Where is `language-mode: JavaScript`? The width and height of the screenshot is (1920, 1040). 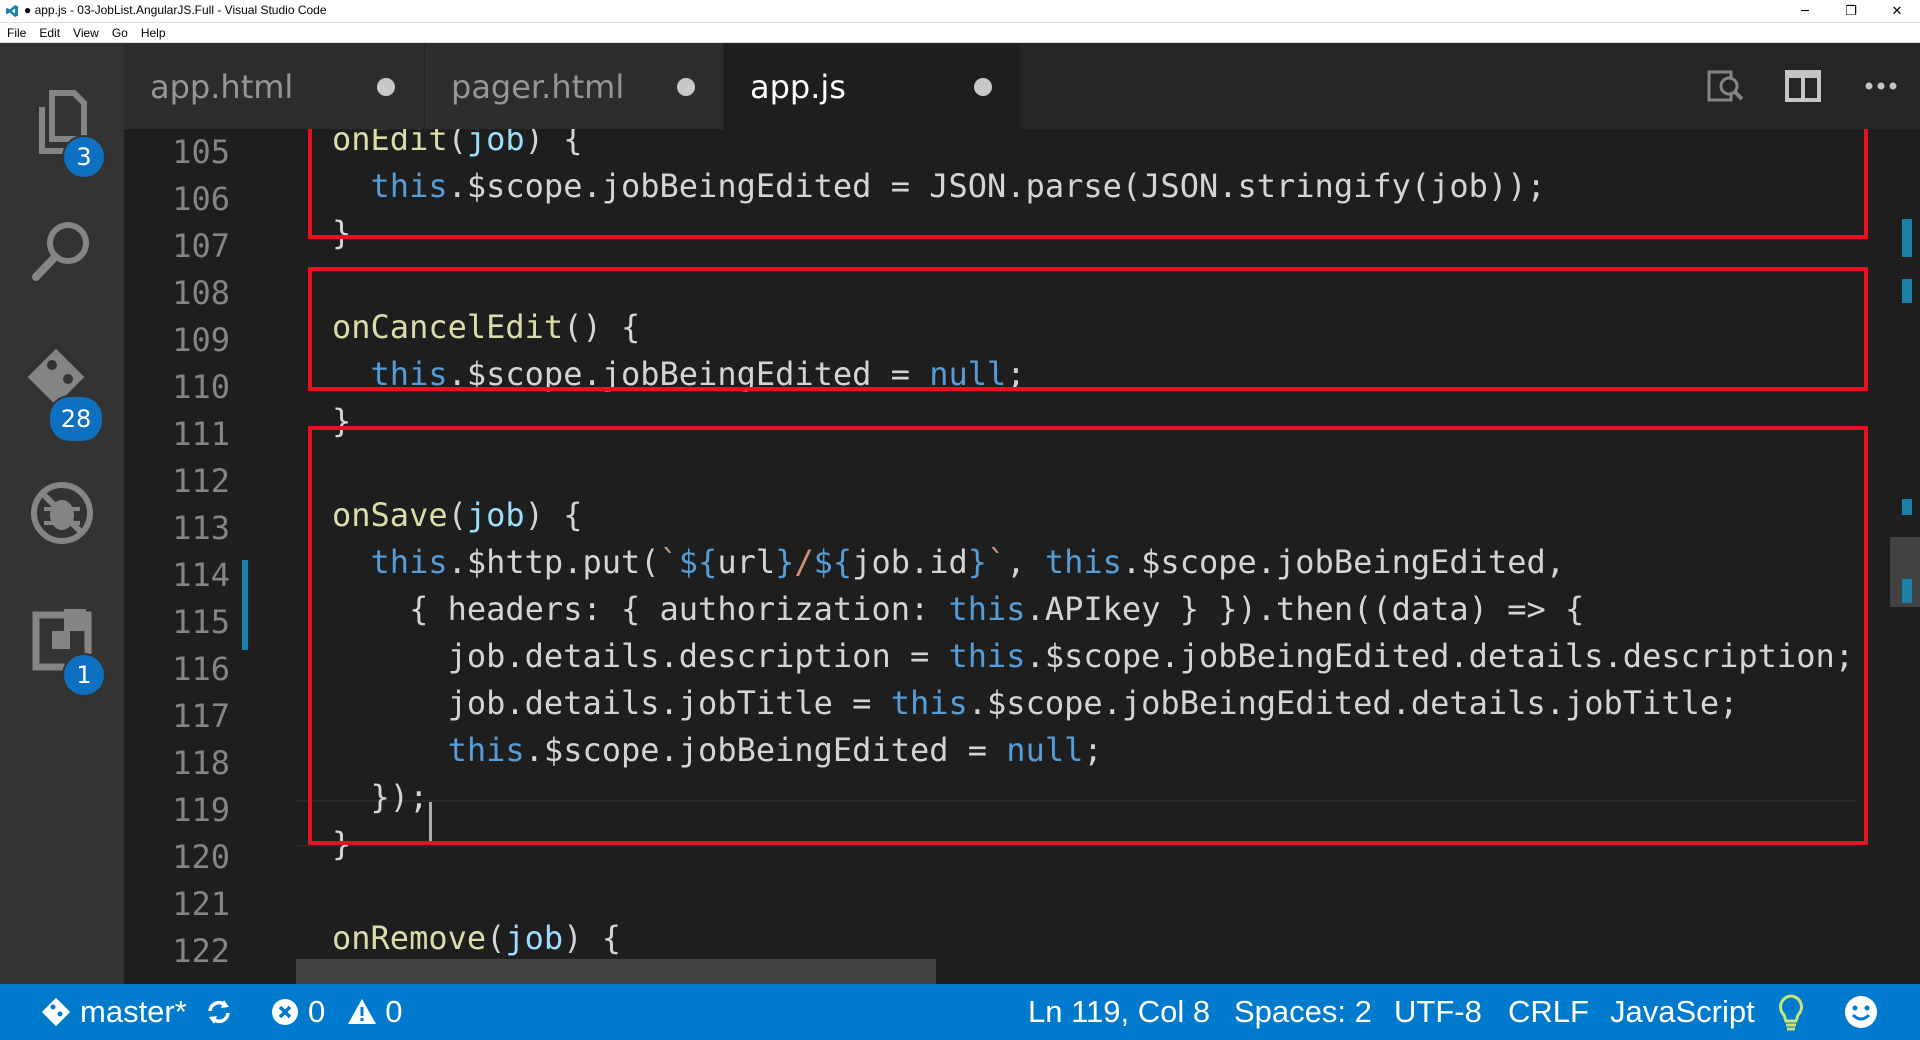
language-mode: JavaScript is located at coordinates (1682, 1012).